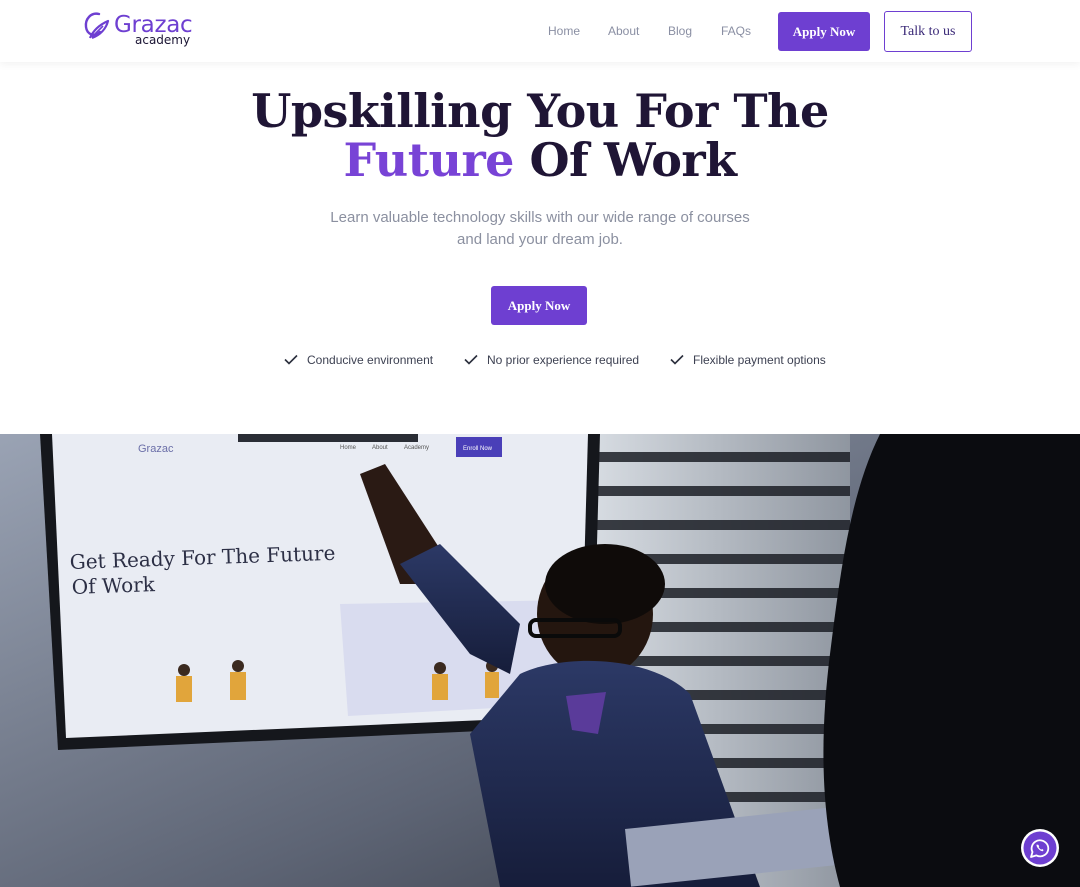  Describe the element at coordinates (380, 448) in the screenshot. I see `screen-nav-about: About` at that location.